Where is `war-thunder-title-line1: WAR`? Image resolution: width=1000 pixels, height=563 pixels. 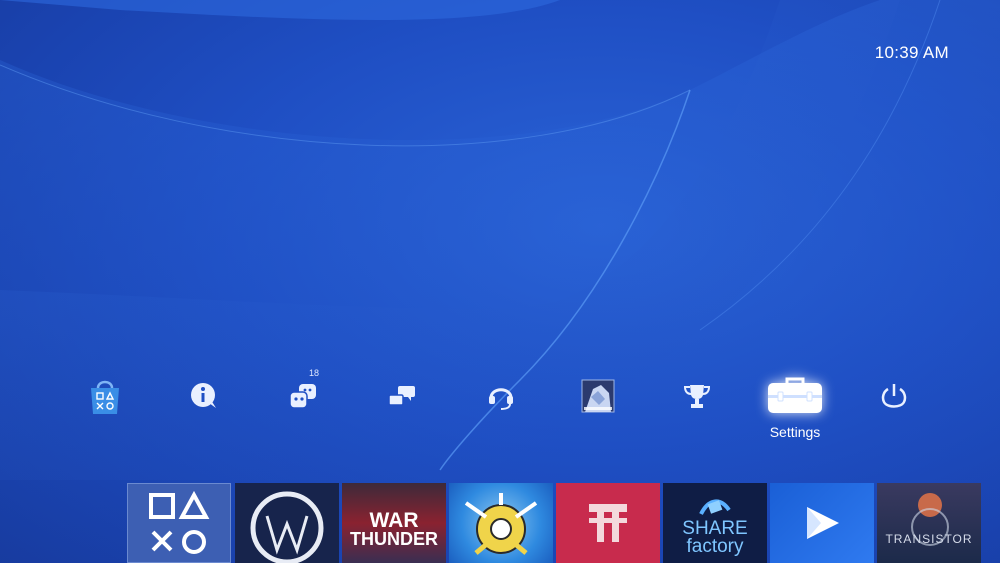
war-thunder-title-line1: WAR is located at coordinates (394, 521).